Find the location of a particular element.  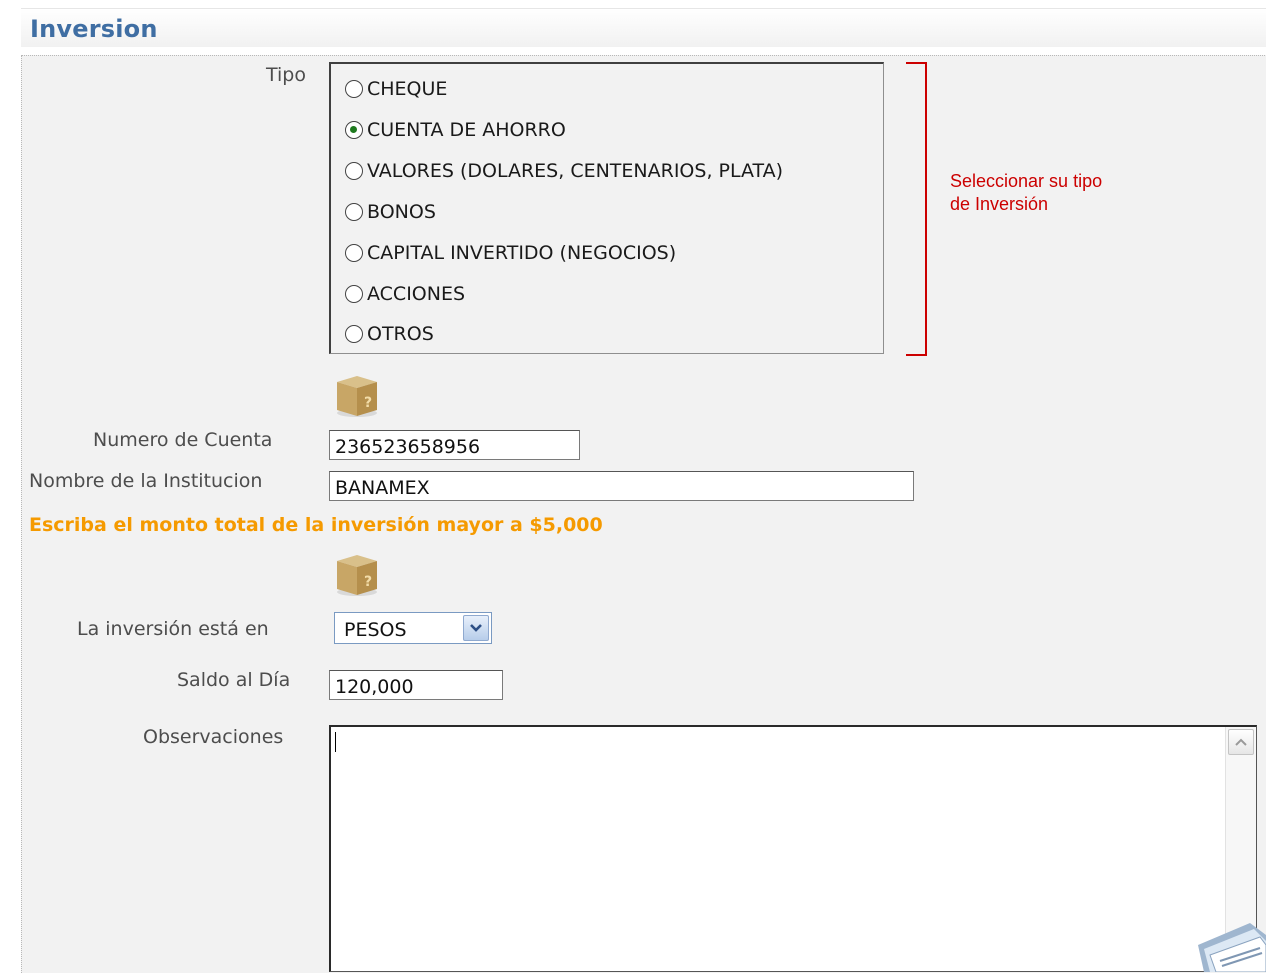

text-caret is located at coordinates (335, 742).